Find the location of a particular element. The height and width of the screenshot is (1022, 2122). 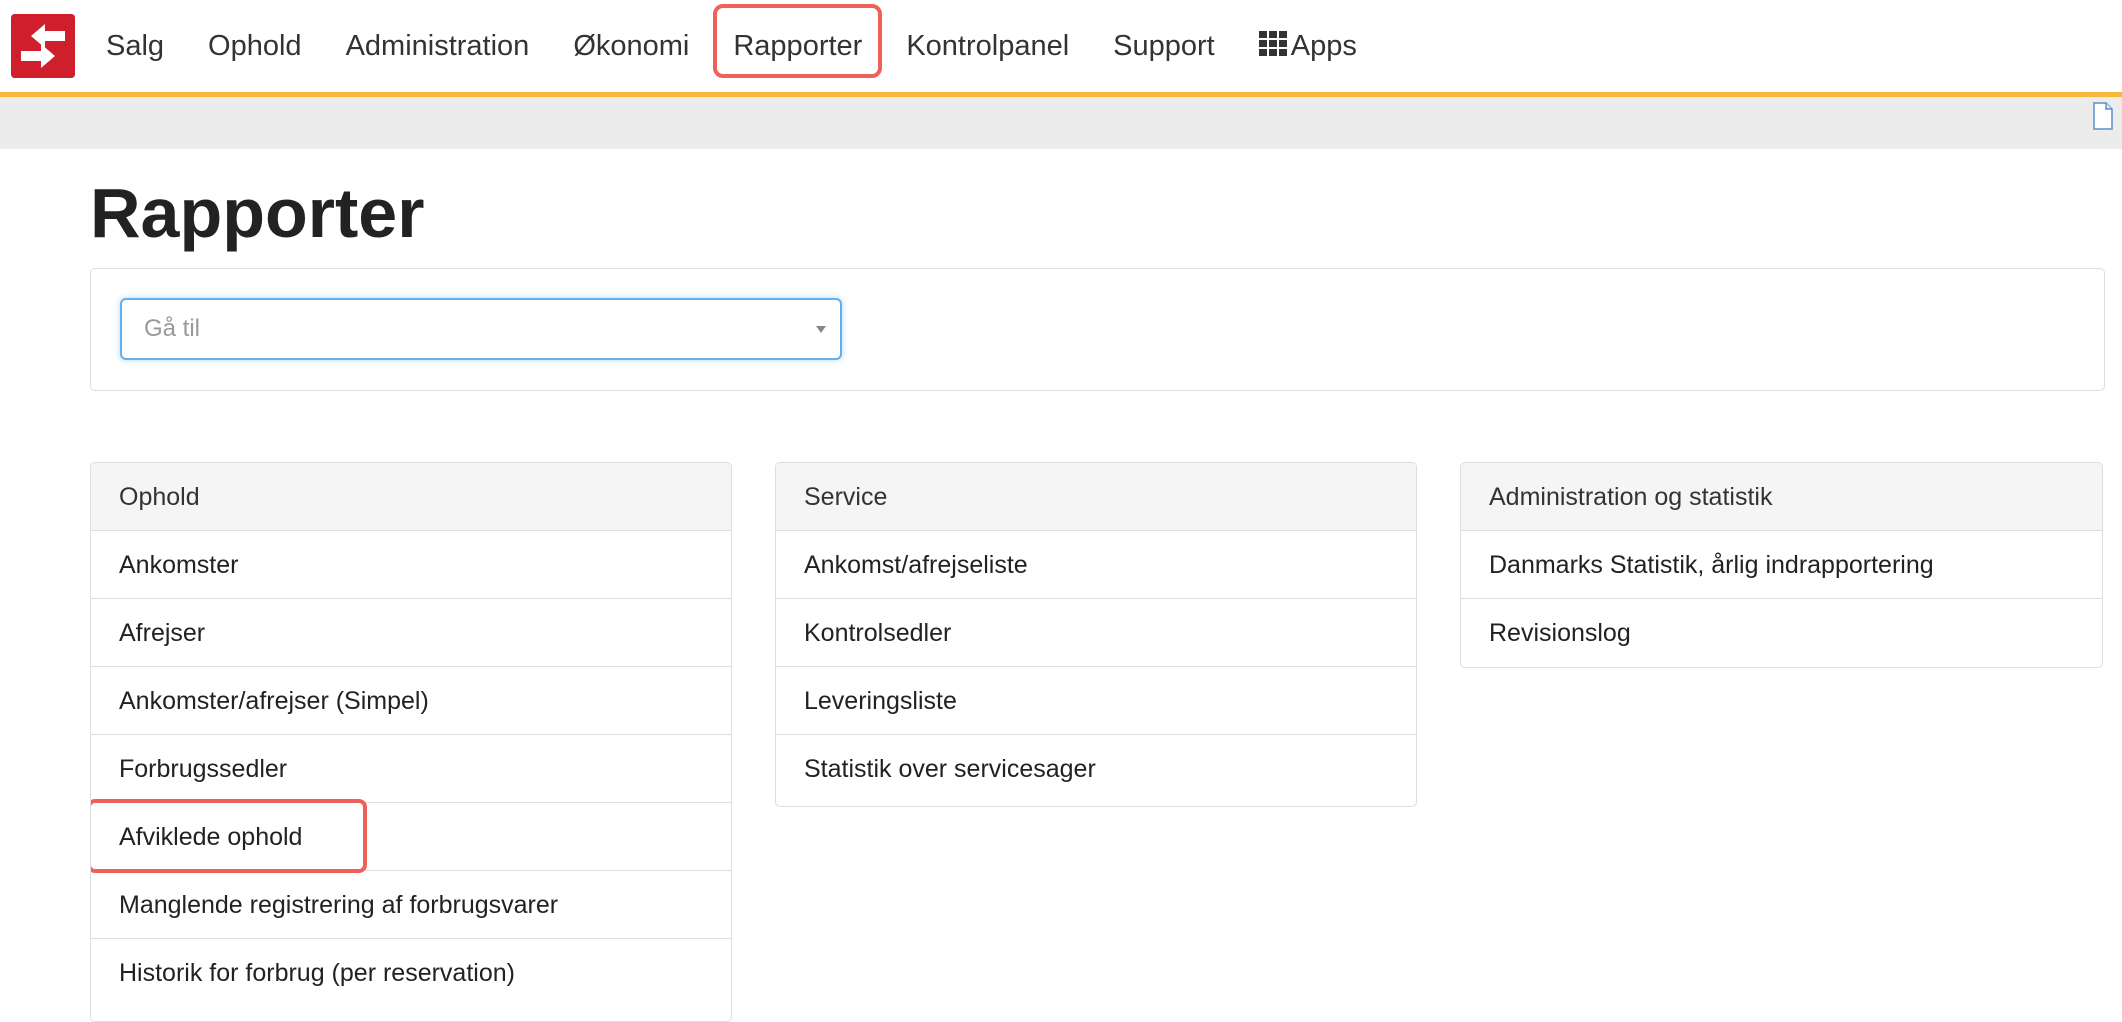

nav-administration: Administration is located at coordinates (438, 46).